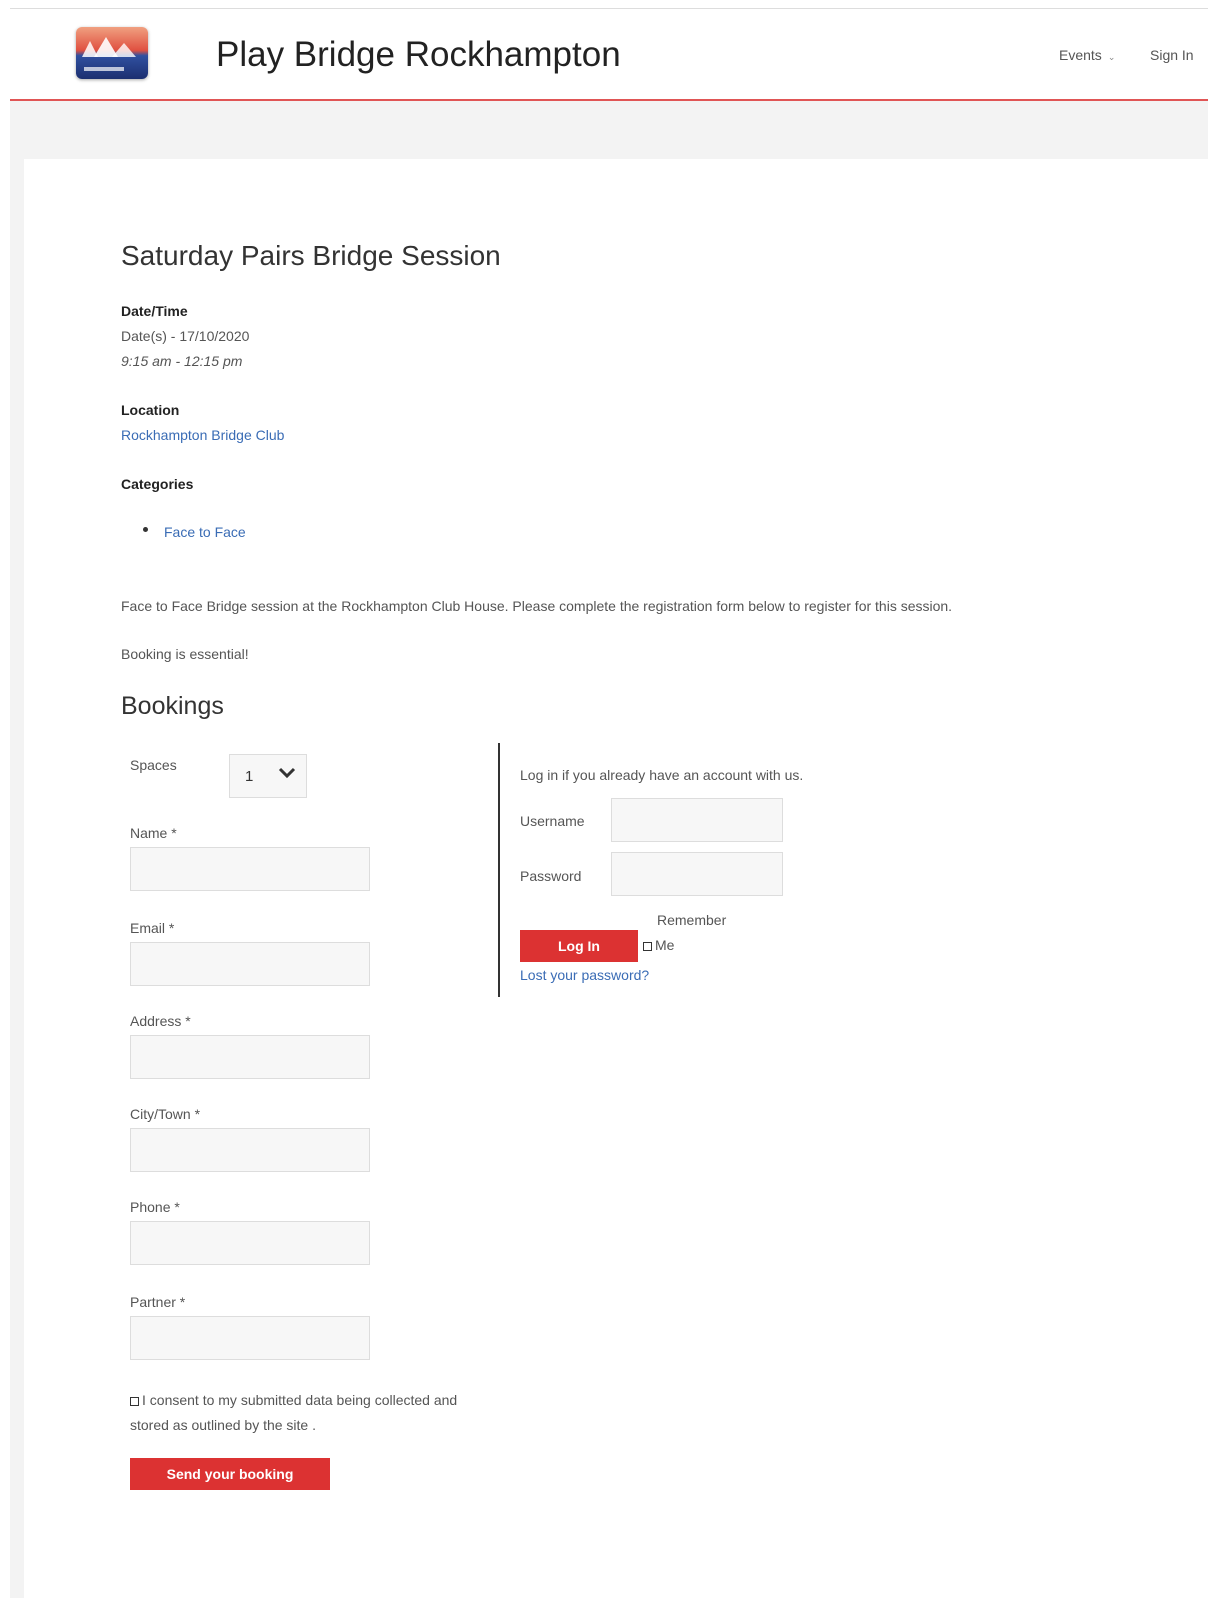 Image resolution: width=1208 pixels, height=1598 pixels. Describe the element at coordinates (1172, 55) in the screenshot. I see `nav-sign-in-link: Sign In` at that location.